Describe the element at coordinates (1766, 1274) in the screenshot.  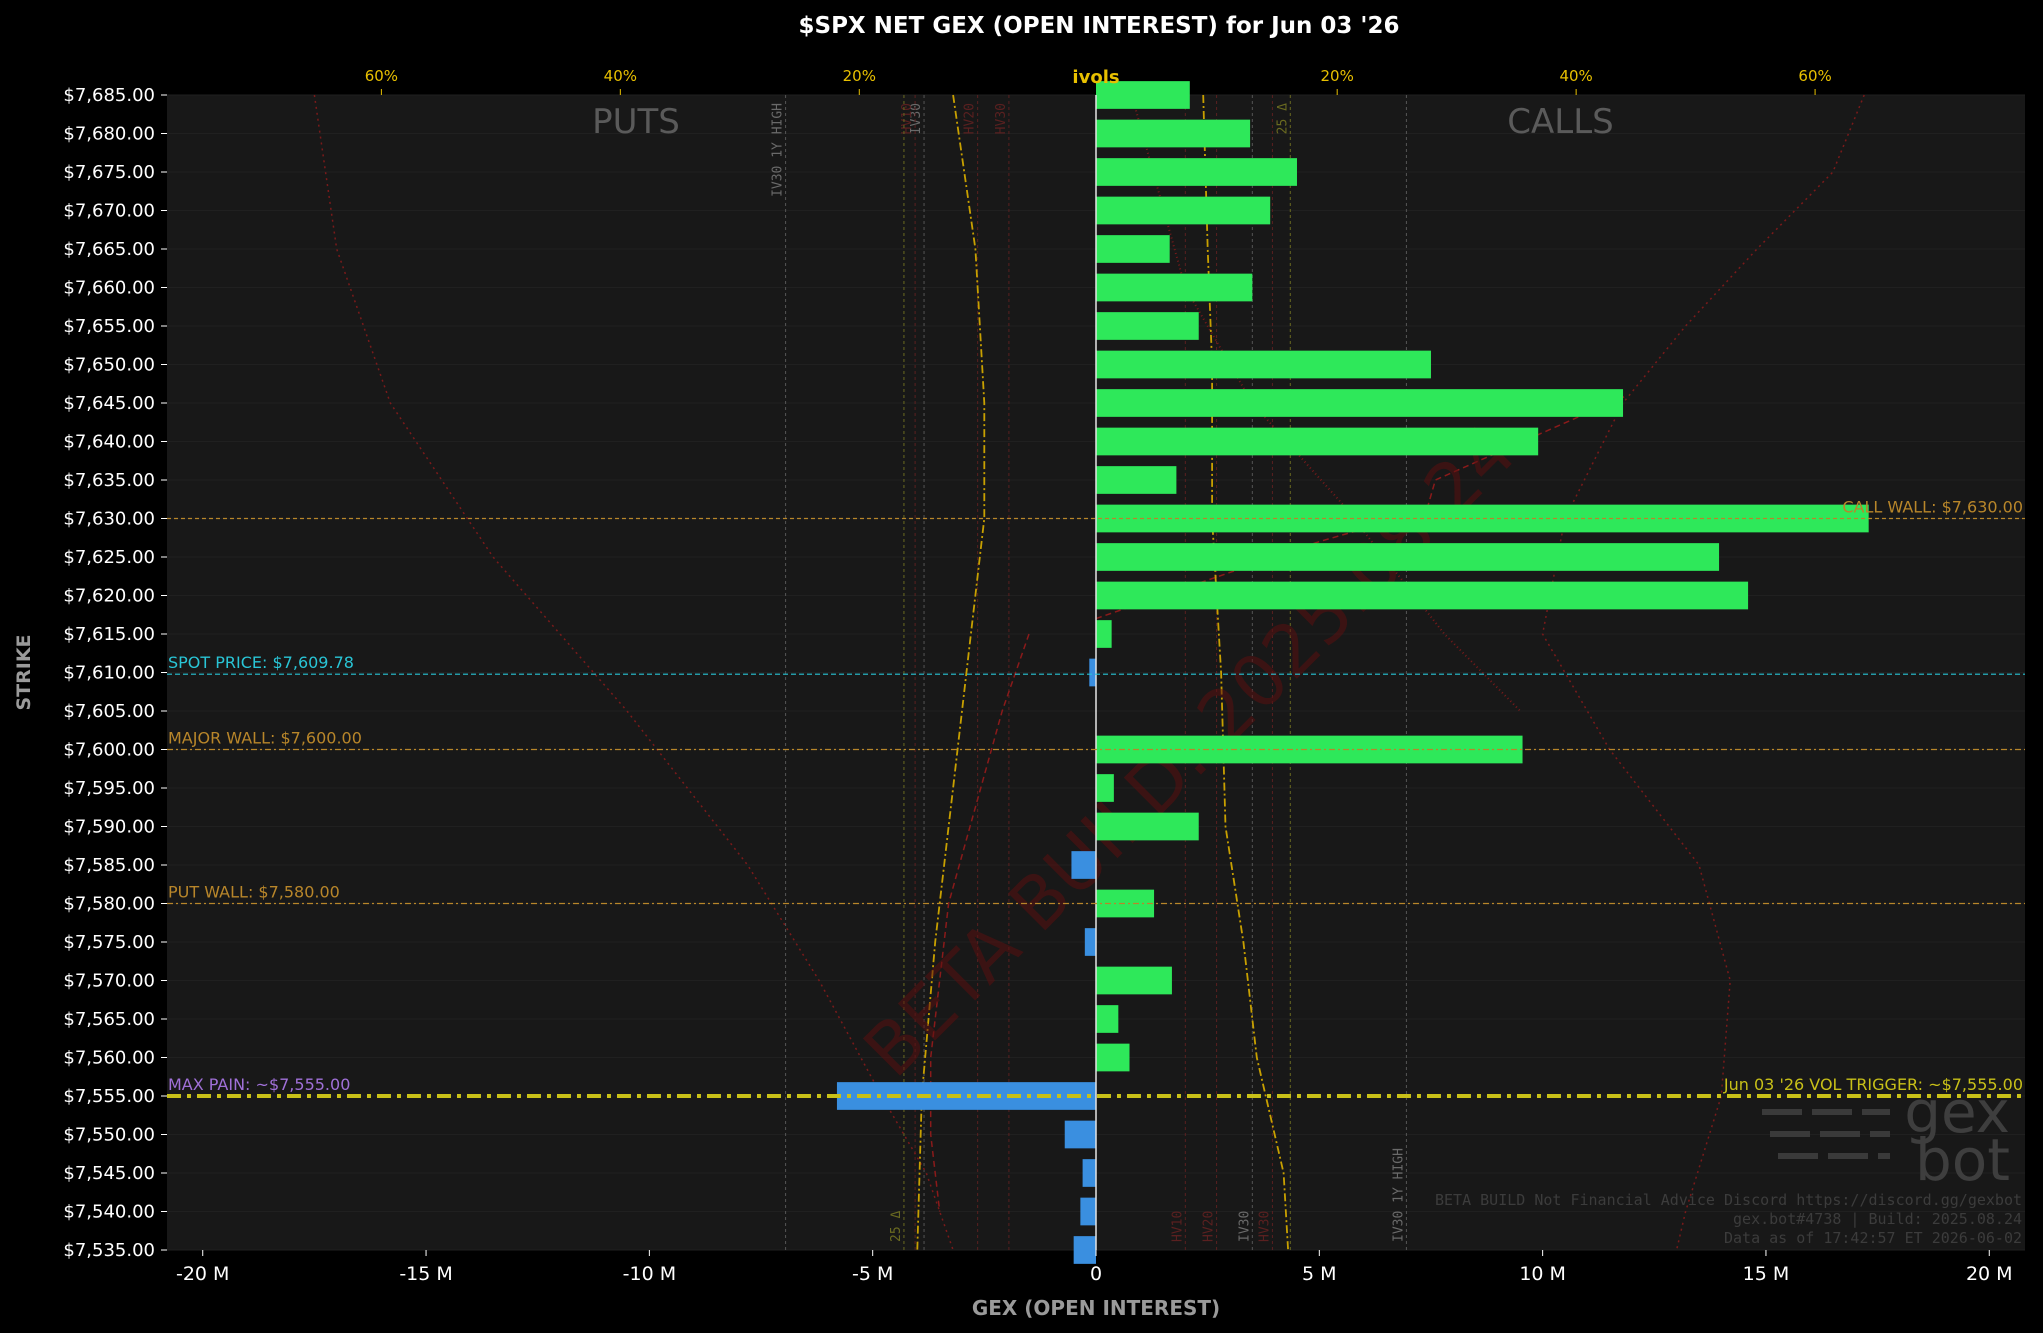
I see `x-tick-label: 15 M` at that location.